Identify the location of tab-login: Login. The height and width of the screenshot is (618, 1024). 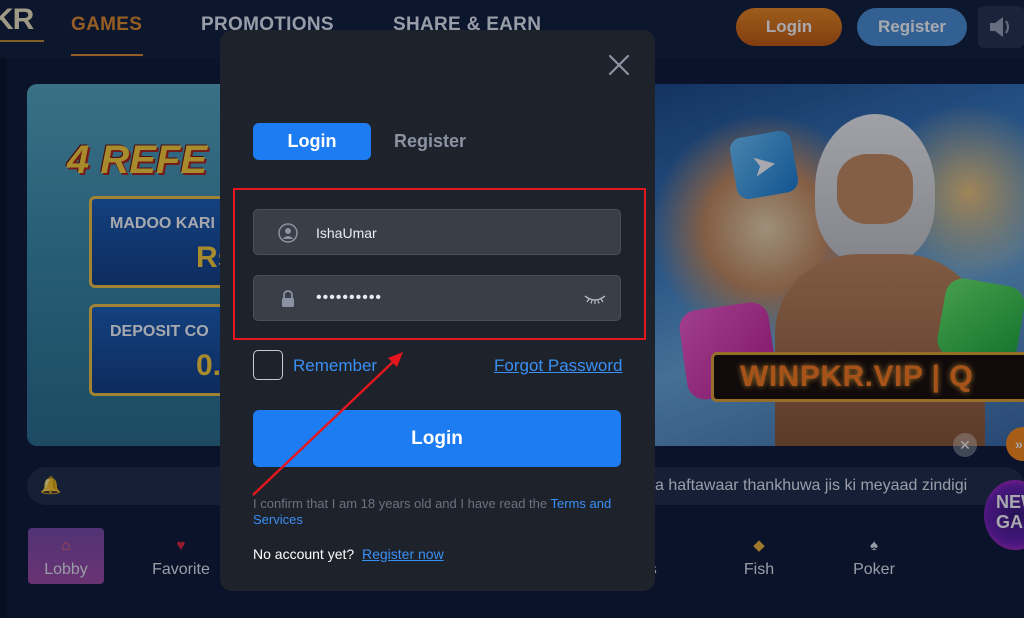
(312, 141).